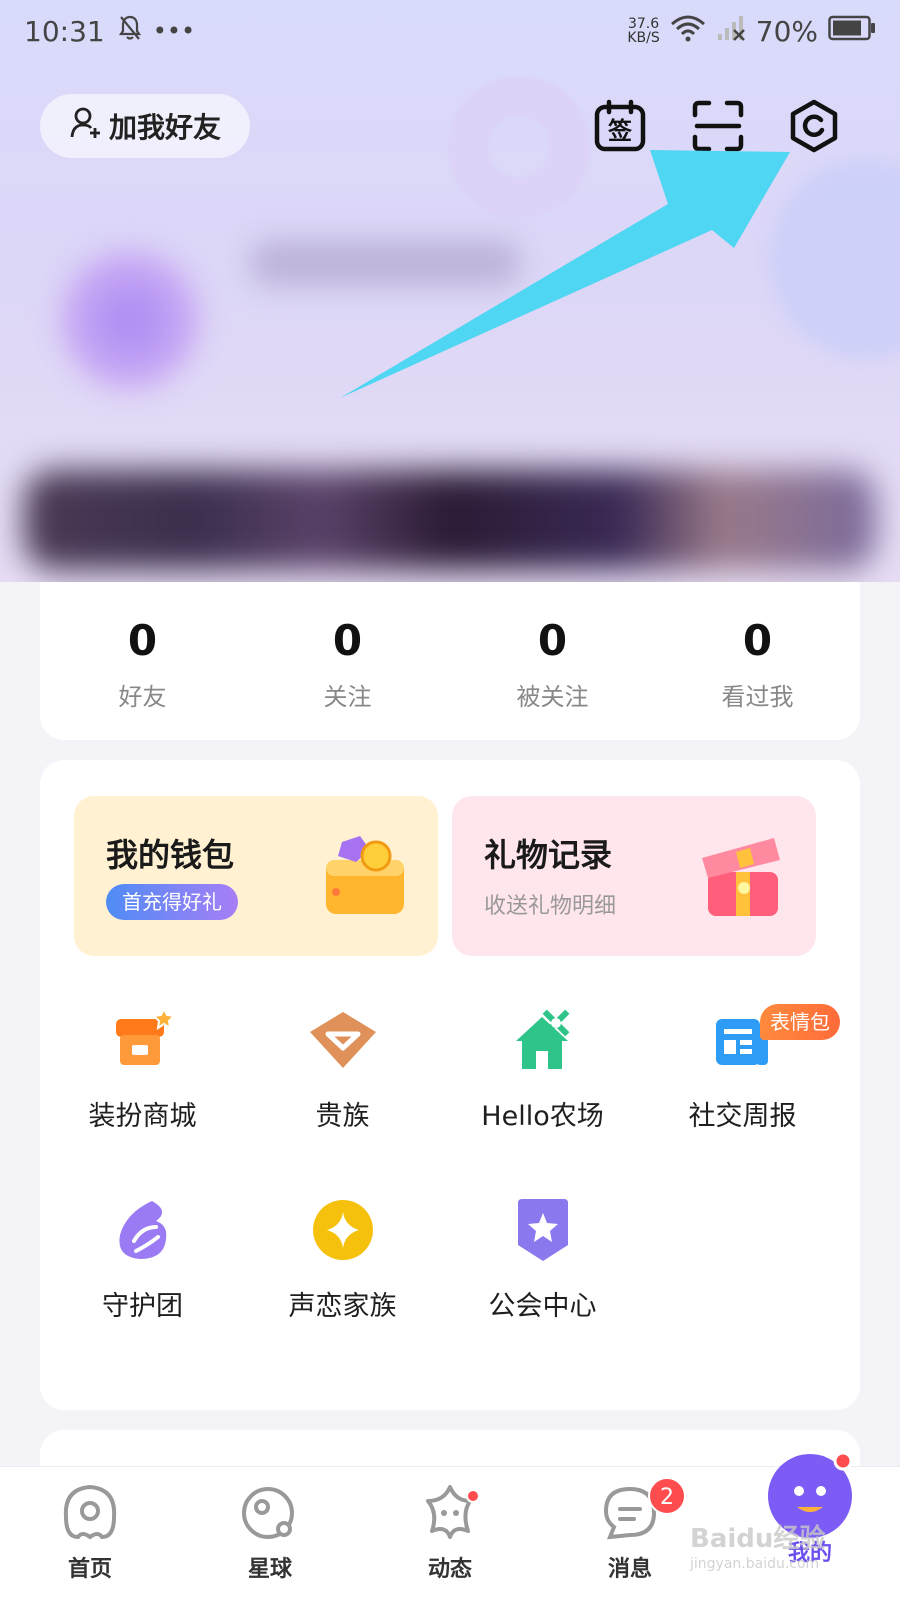  Describe the element at coordinates (473, 1496) in the screenshot. I see `moments-dot` at that location.